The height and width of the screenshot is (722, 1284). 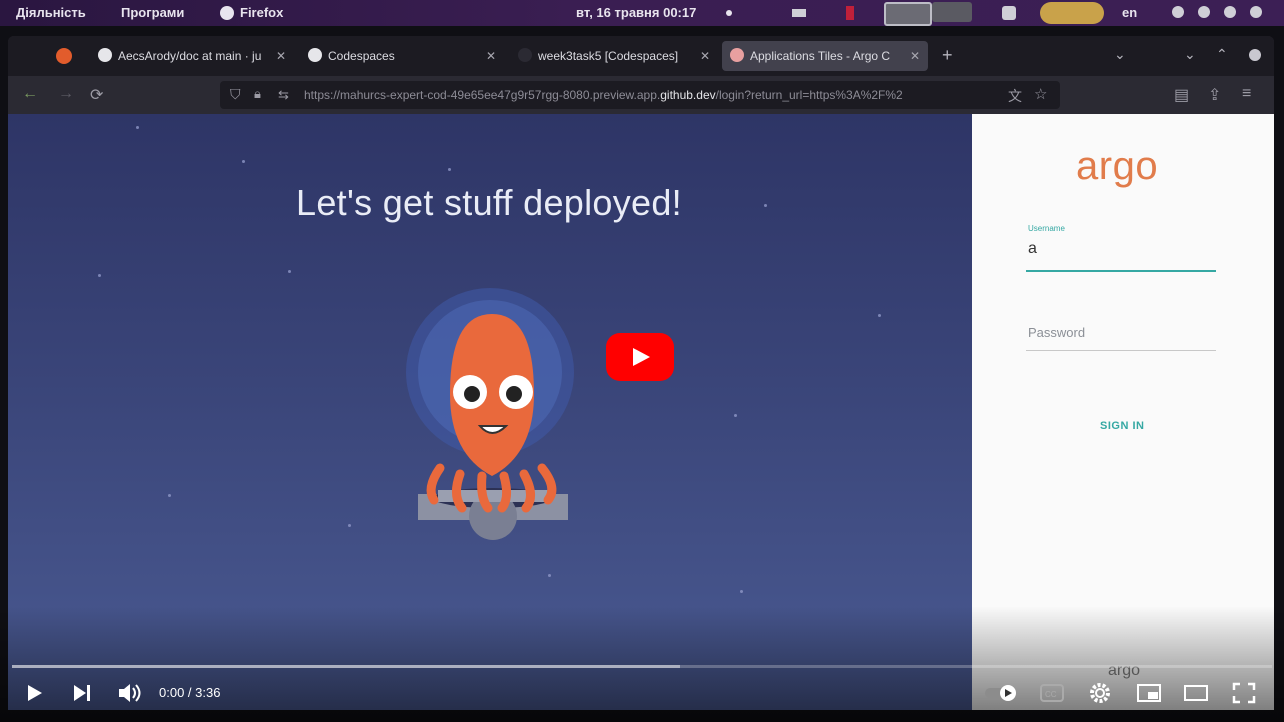 I want to click on tab-codespaces: Codespaces ✕, so click(x=402, y=56).